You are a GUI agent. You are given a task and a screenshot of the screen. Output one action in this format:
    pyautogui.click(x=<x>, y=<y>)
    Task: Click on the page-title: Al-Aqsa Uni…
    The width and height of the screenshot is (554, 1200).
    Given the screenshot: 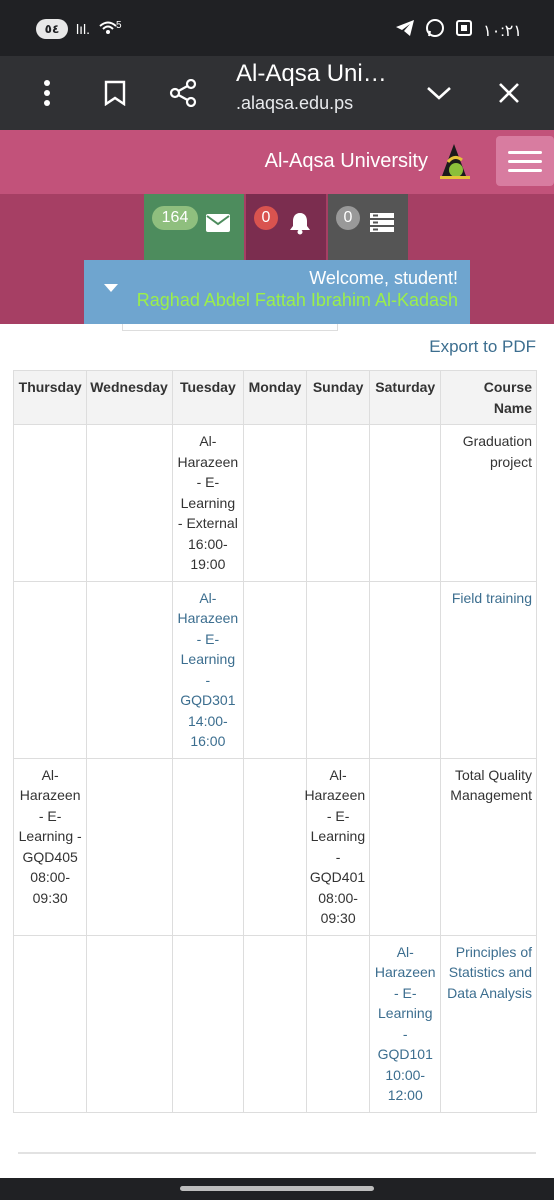 What is the action you would take?
    pyautogui.click(x=311, y=73)
    